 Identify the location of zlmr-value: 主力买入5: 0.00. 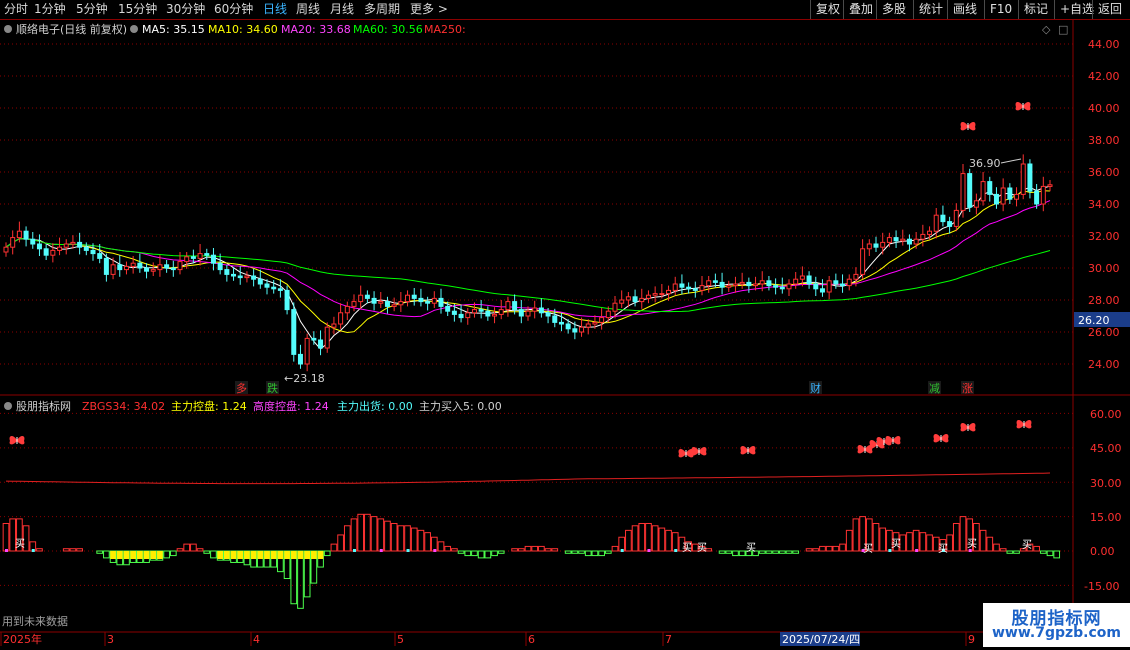
(460, 406).